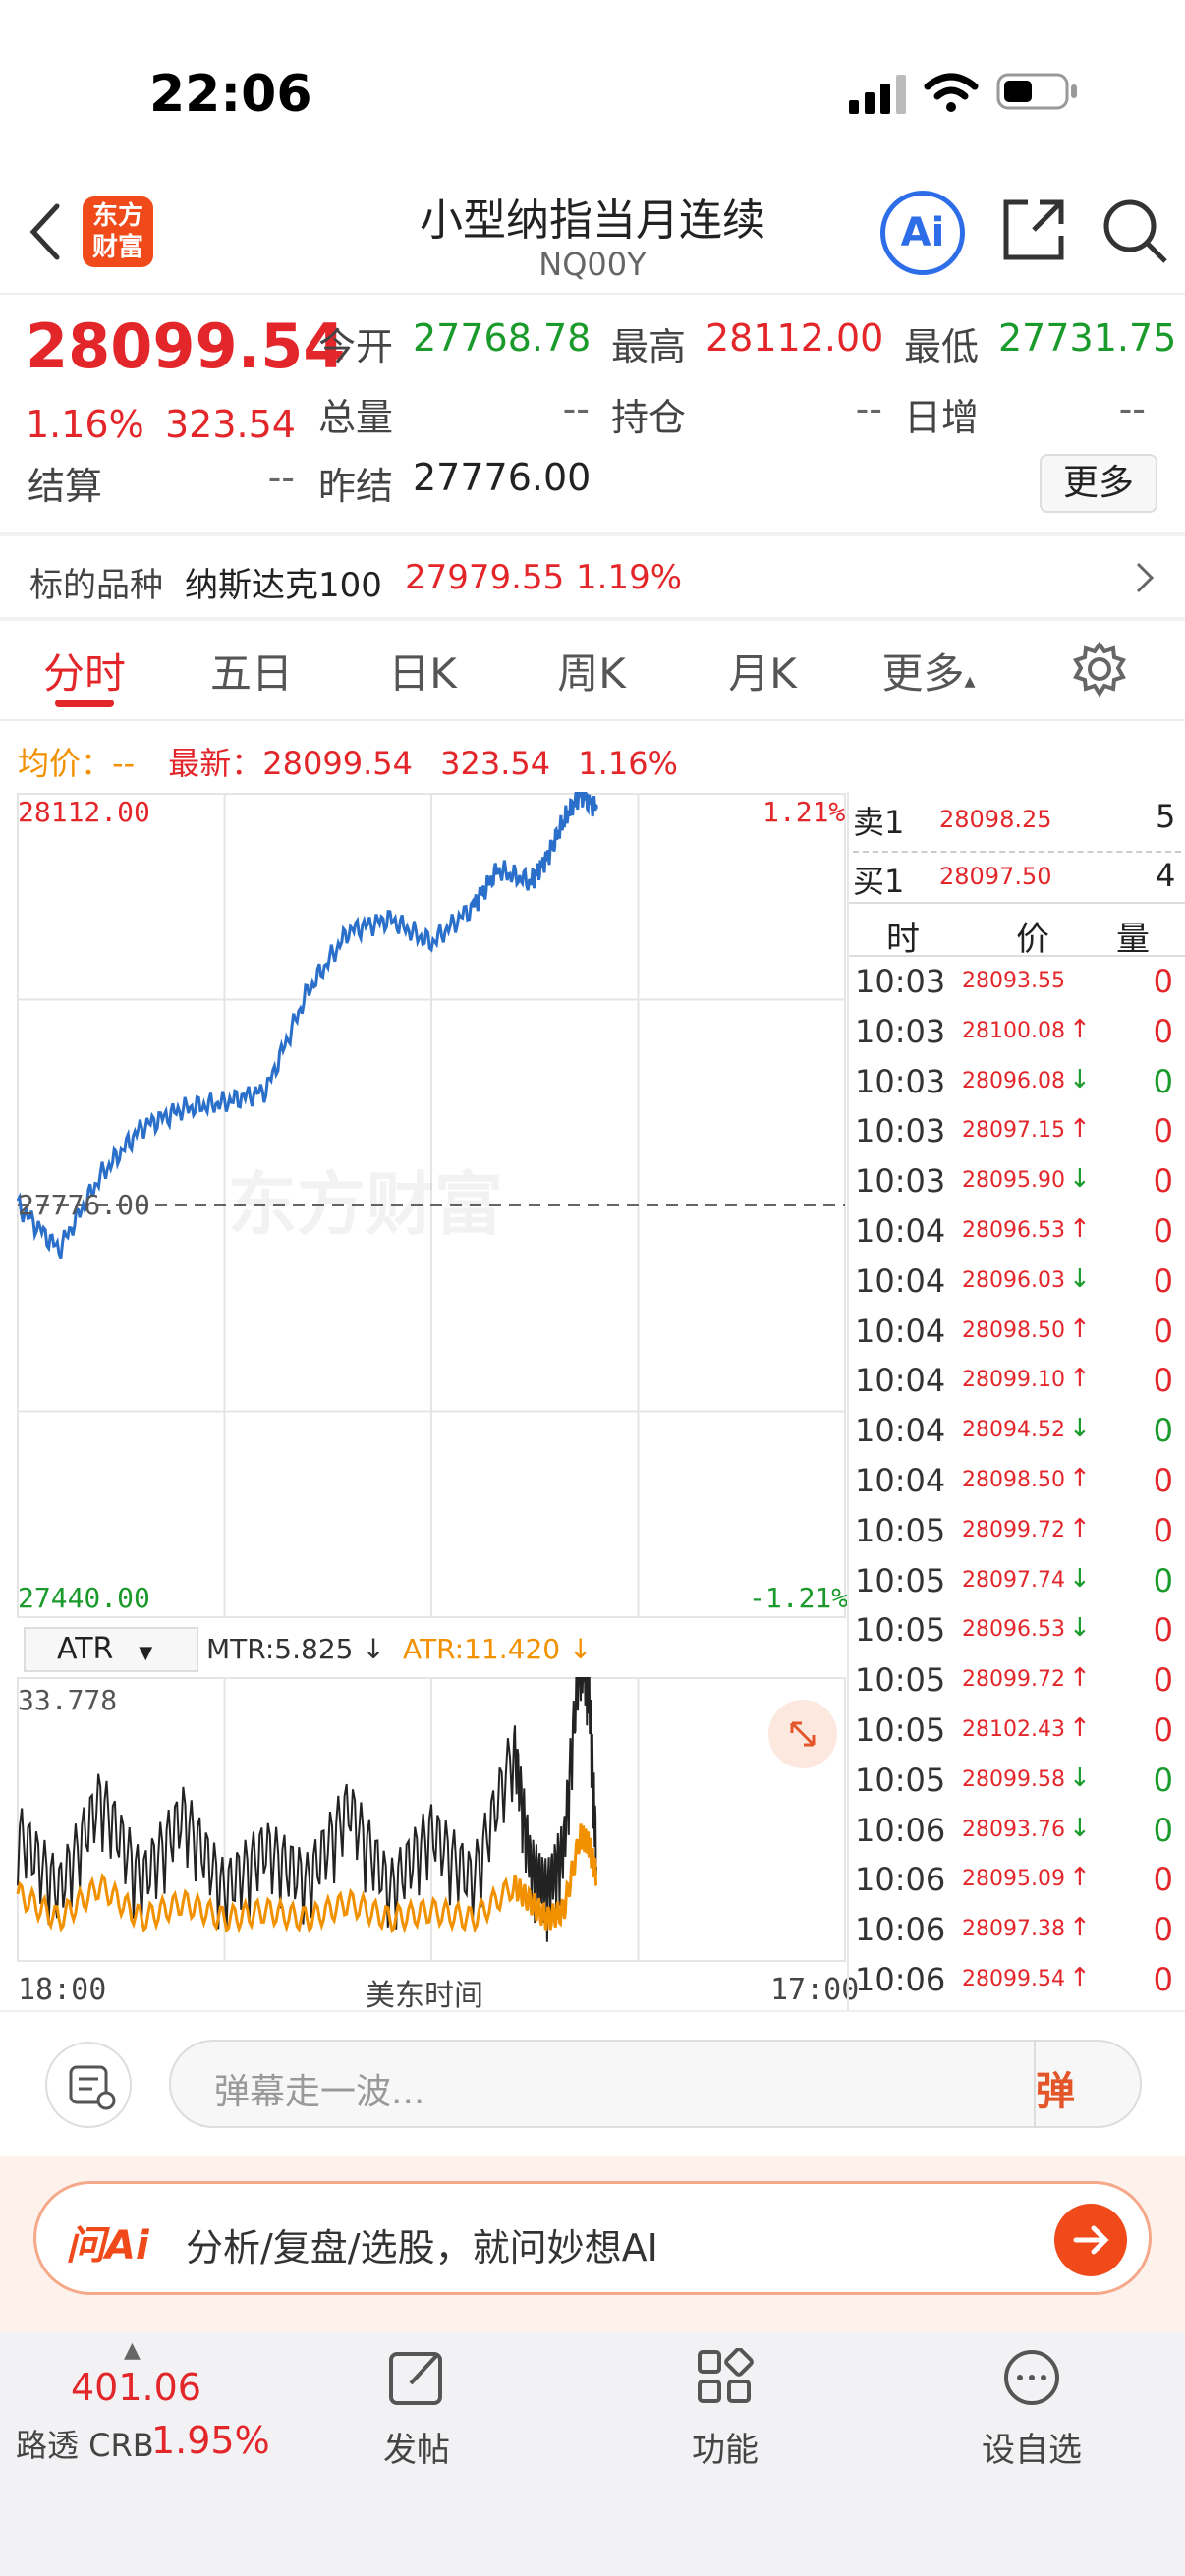 This screenshot has height=2576, width=1185. What do you see at coordinates (878, 94) in the screenshot?
I see `signal-icon` at bounding box center [878, 94].